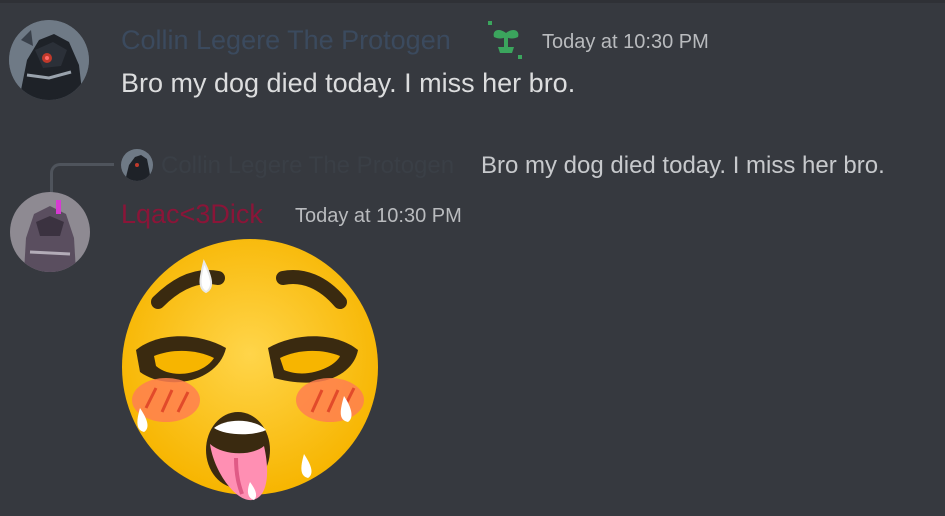 The height and width of the screenshot is (516, 945). I want to click on user-avatar-lqac, so click(50, 232).